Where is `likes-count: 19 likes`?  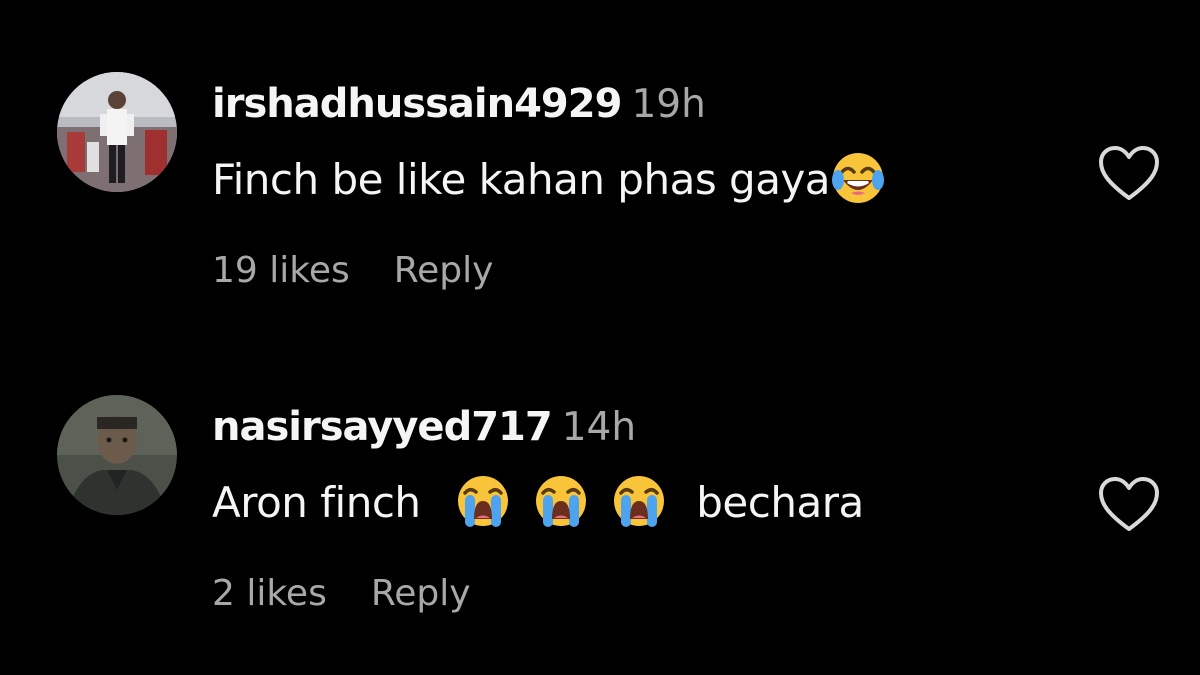 likes-count: 19 likes is located at coordinates (281, 270).